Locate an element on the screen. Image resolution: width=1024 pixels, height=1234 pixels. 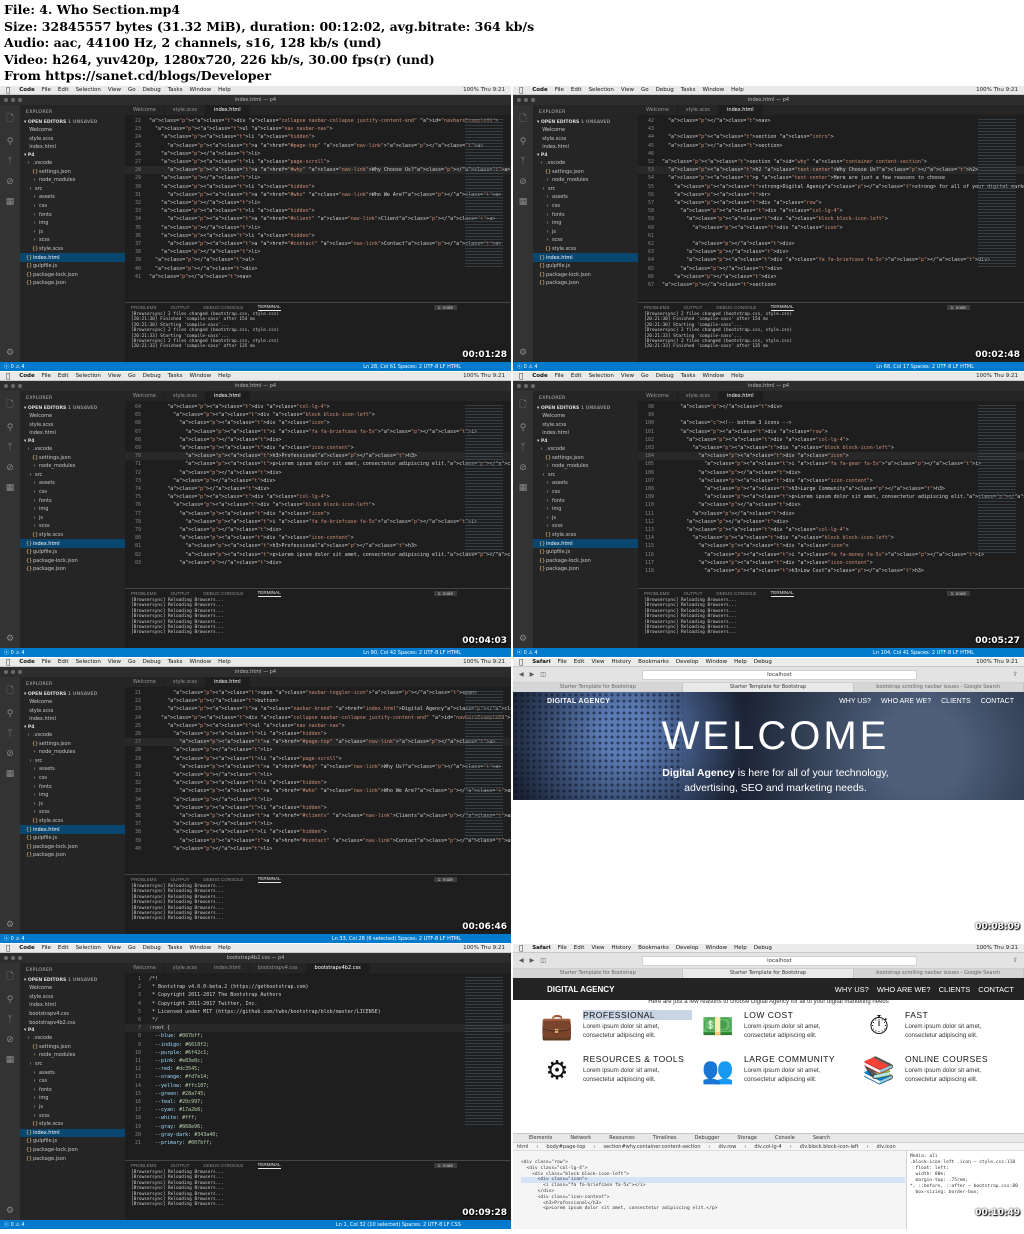
code-line: 63 "a">class="p"></"a">class="t">div> is located at coordinates (831, 252).